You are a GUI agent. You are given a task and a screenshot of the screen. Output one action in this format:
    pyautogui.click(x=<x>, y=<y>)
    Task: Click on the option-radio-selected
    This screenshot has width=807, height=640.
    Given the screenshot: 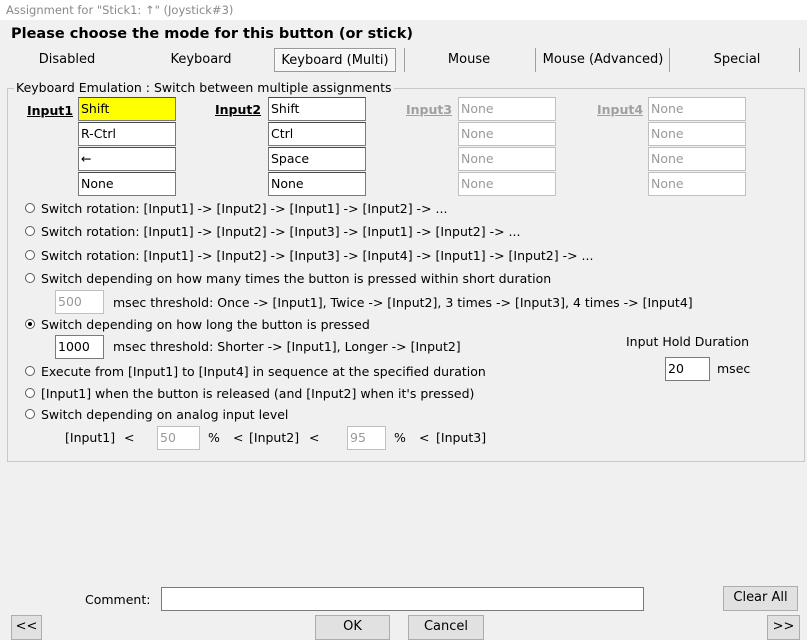 What is the action you would take?
    pyautogui.click(x=30, y=324)
    